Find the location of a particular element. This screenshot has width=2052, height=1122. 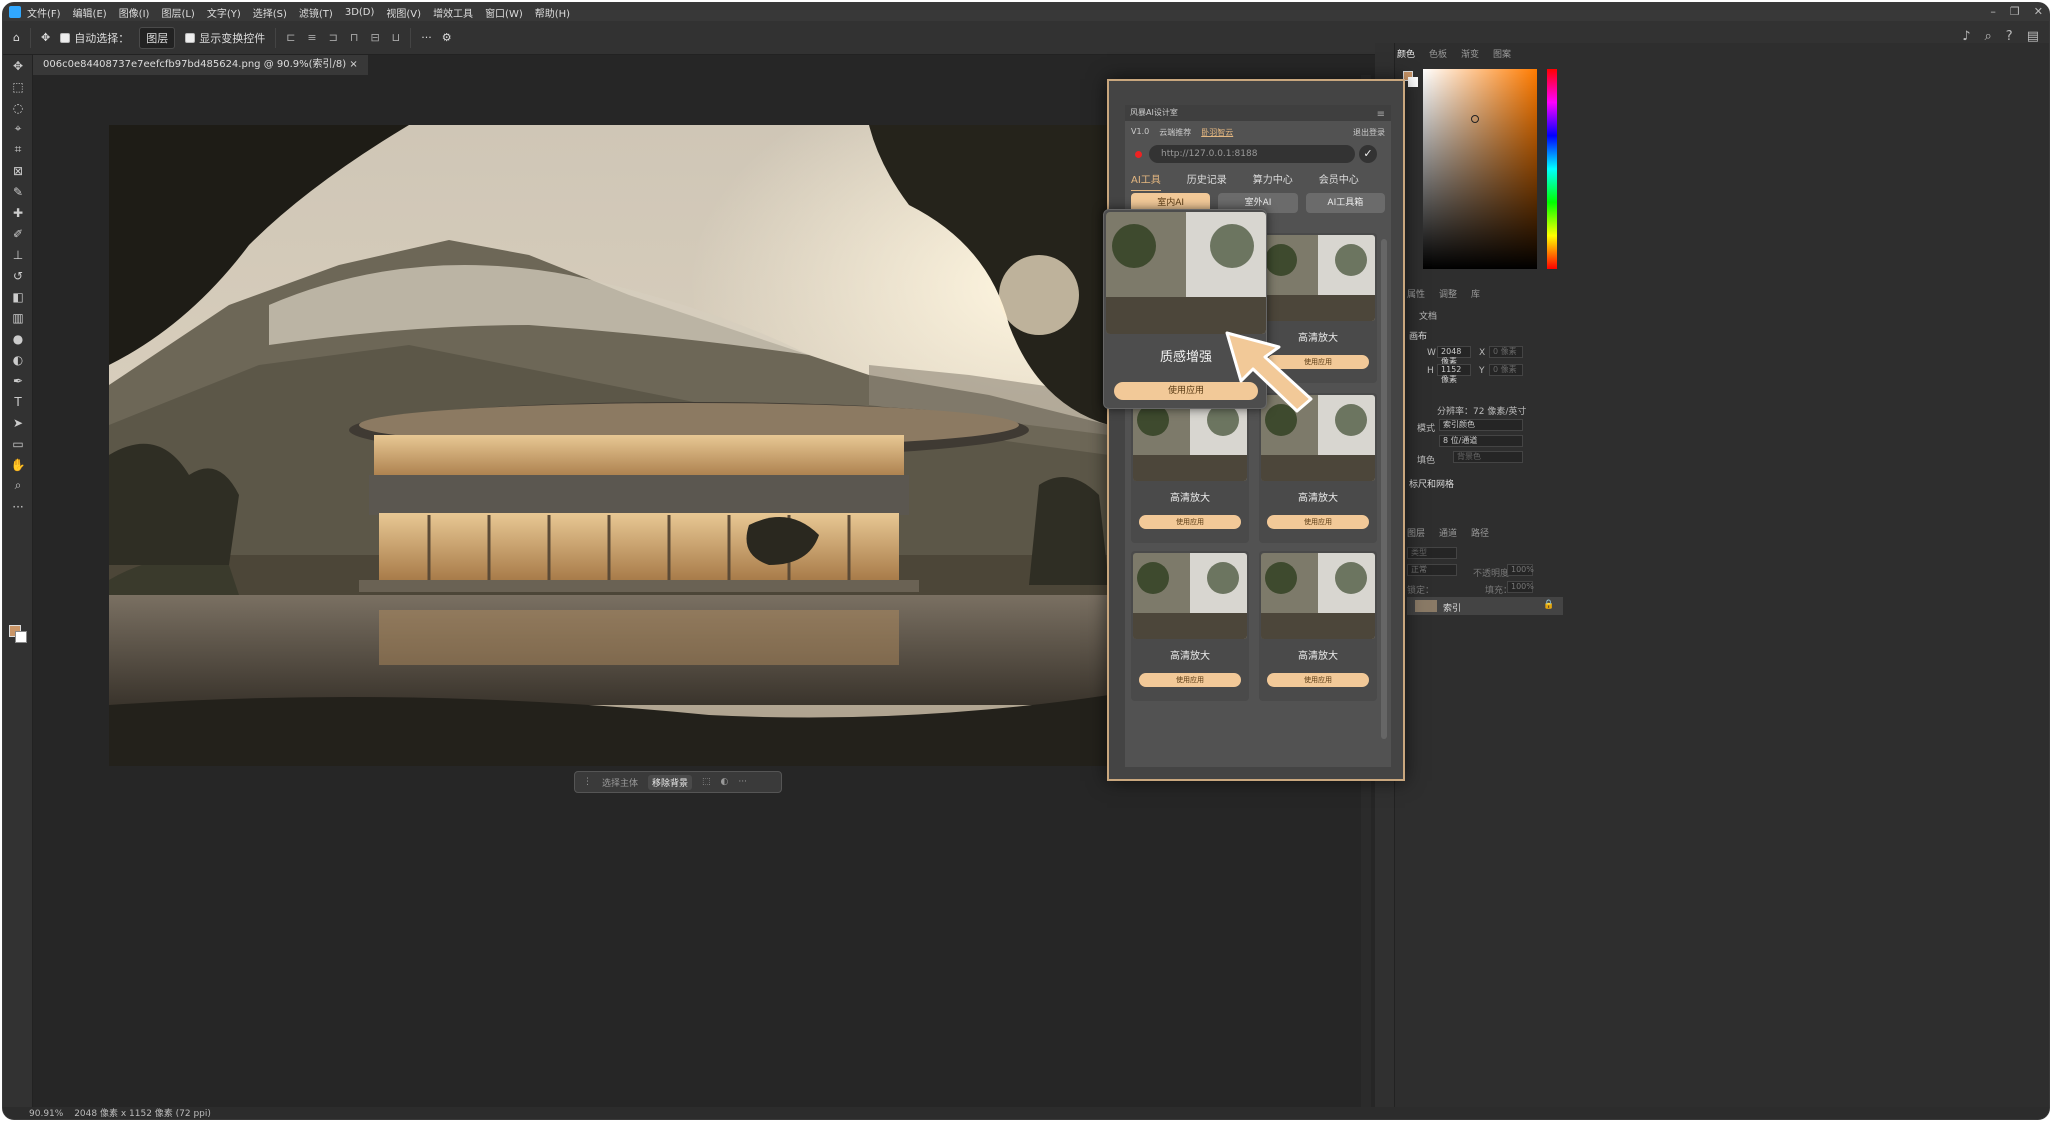

search-icon: ⌕ is located at coordinates (1988, 36).